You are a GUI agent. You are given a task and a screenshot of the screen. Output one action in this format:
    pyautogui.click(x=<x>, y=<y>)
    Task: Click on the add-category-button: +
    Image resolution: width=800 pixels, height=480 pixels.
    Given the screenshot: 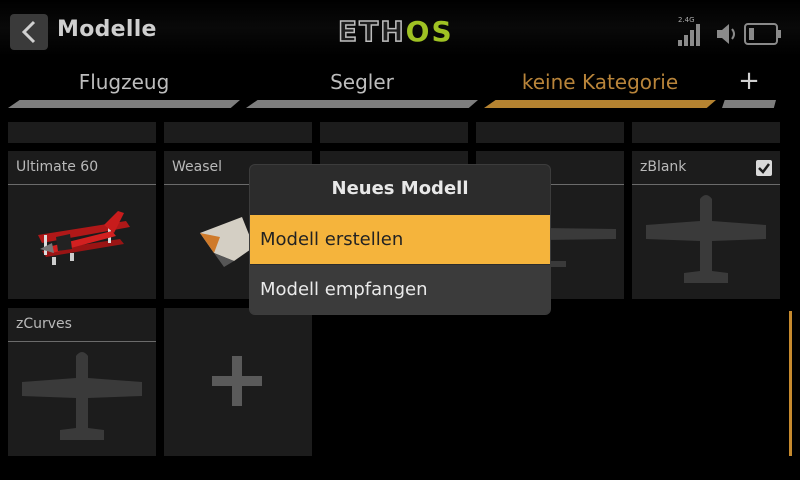 What is the action you would take?
    pyautogui.click(x=749, y=88)
    